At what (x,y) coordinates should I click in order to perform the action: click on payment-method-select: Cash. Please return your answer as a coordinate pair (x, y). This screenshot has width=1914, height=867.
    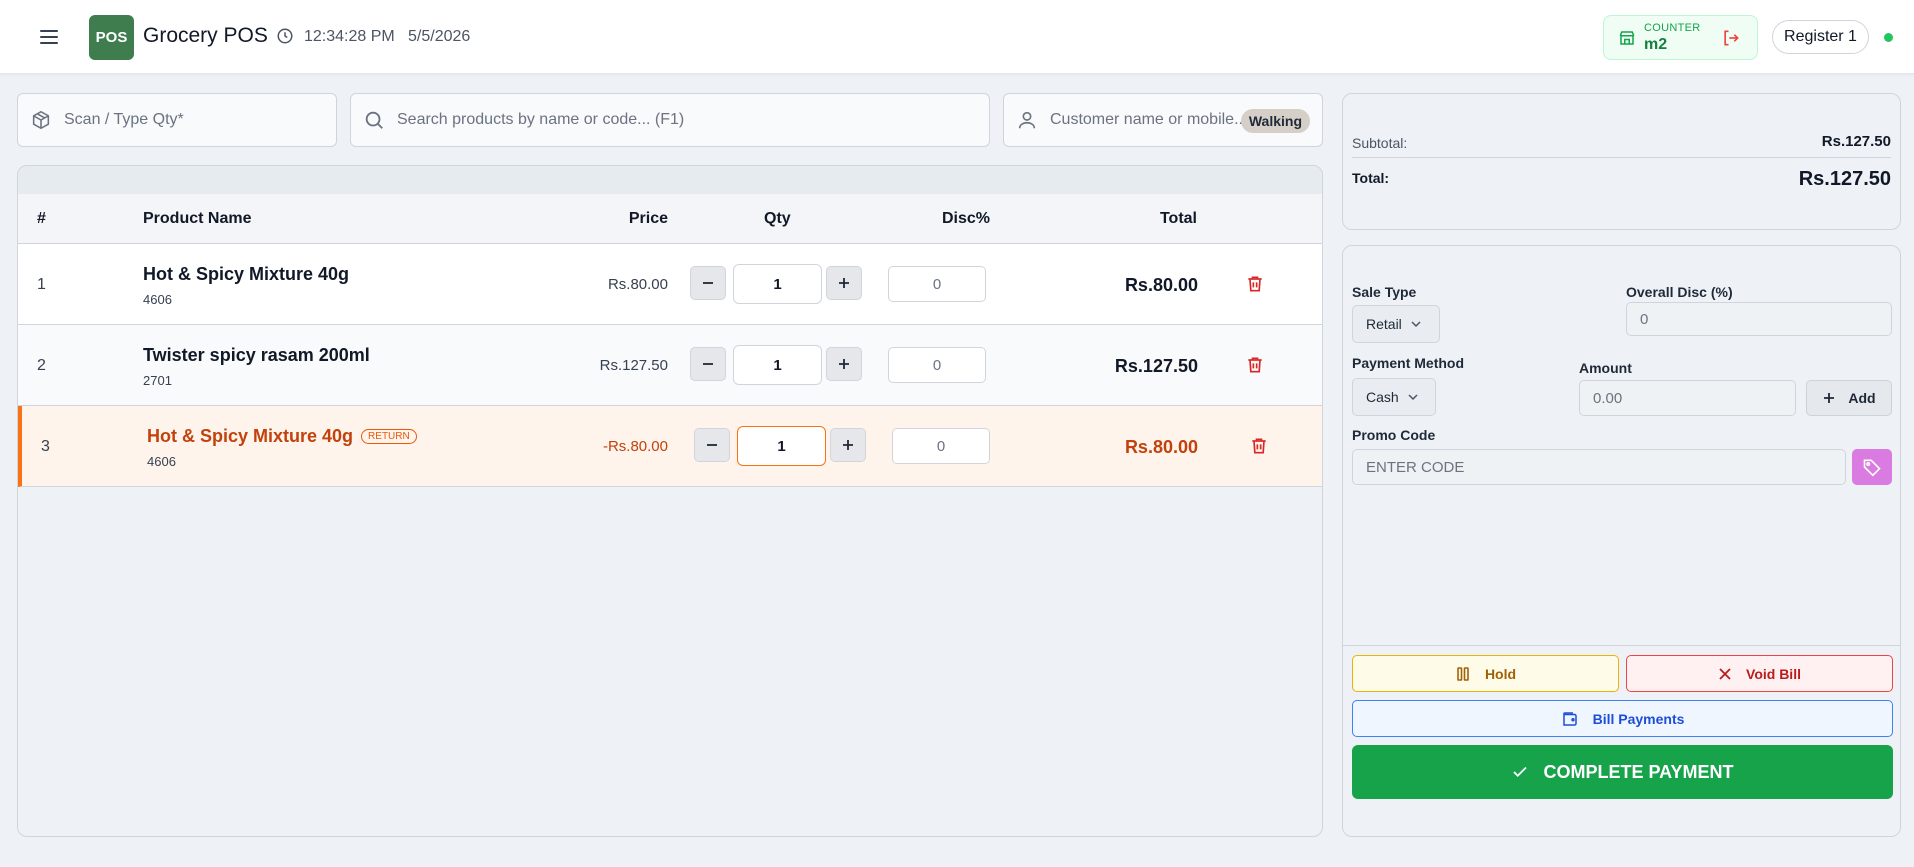
    Looking at the image, I should click on (1394, 397).